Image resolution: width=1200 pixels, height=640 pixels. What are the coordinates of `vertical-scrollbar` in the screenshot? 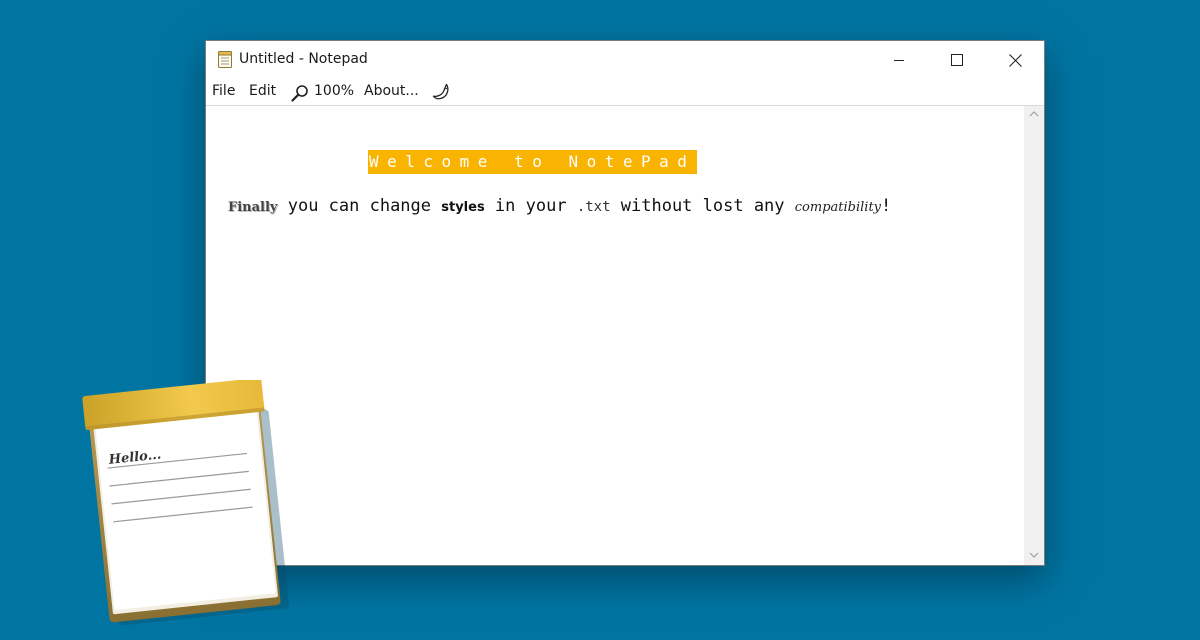 It's located at (1034, 335).